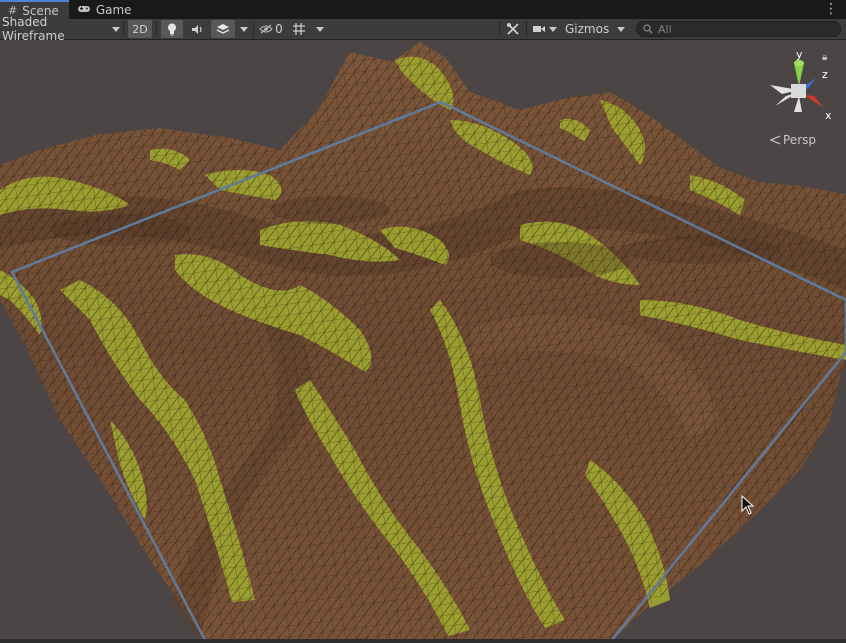 Image resolution: width=846 pixels, height=643 pixels. I want to click on hidden-objects-toggle: 0, so click(271, 29).